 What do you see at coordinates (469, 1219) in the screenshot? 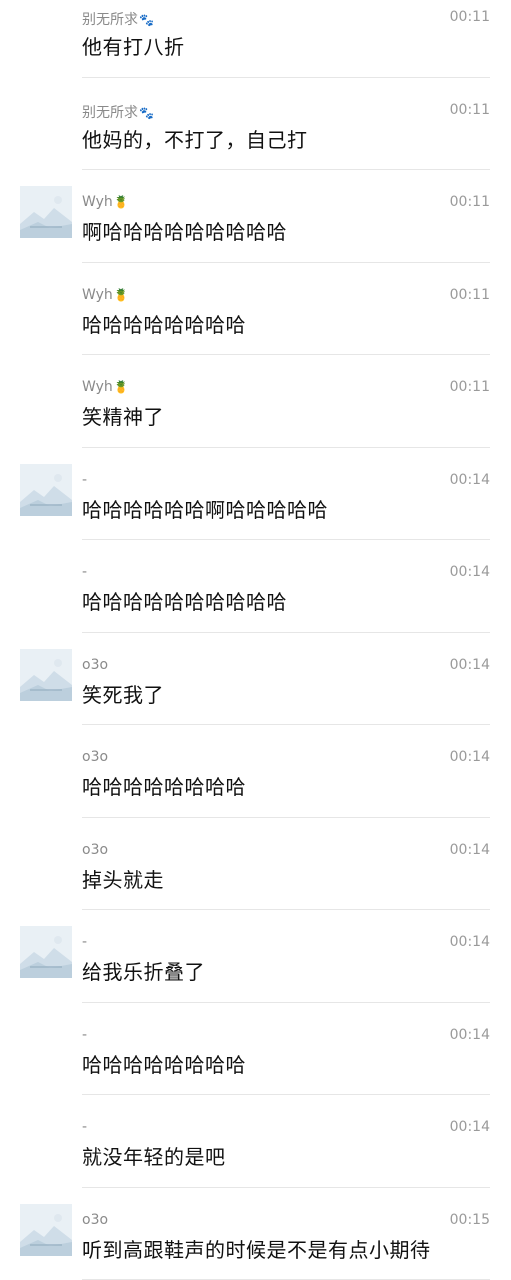
I see `message-time: 00:15` at bounding box center [469, 1219].